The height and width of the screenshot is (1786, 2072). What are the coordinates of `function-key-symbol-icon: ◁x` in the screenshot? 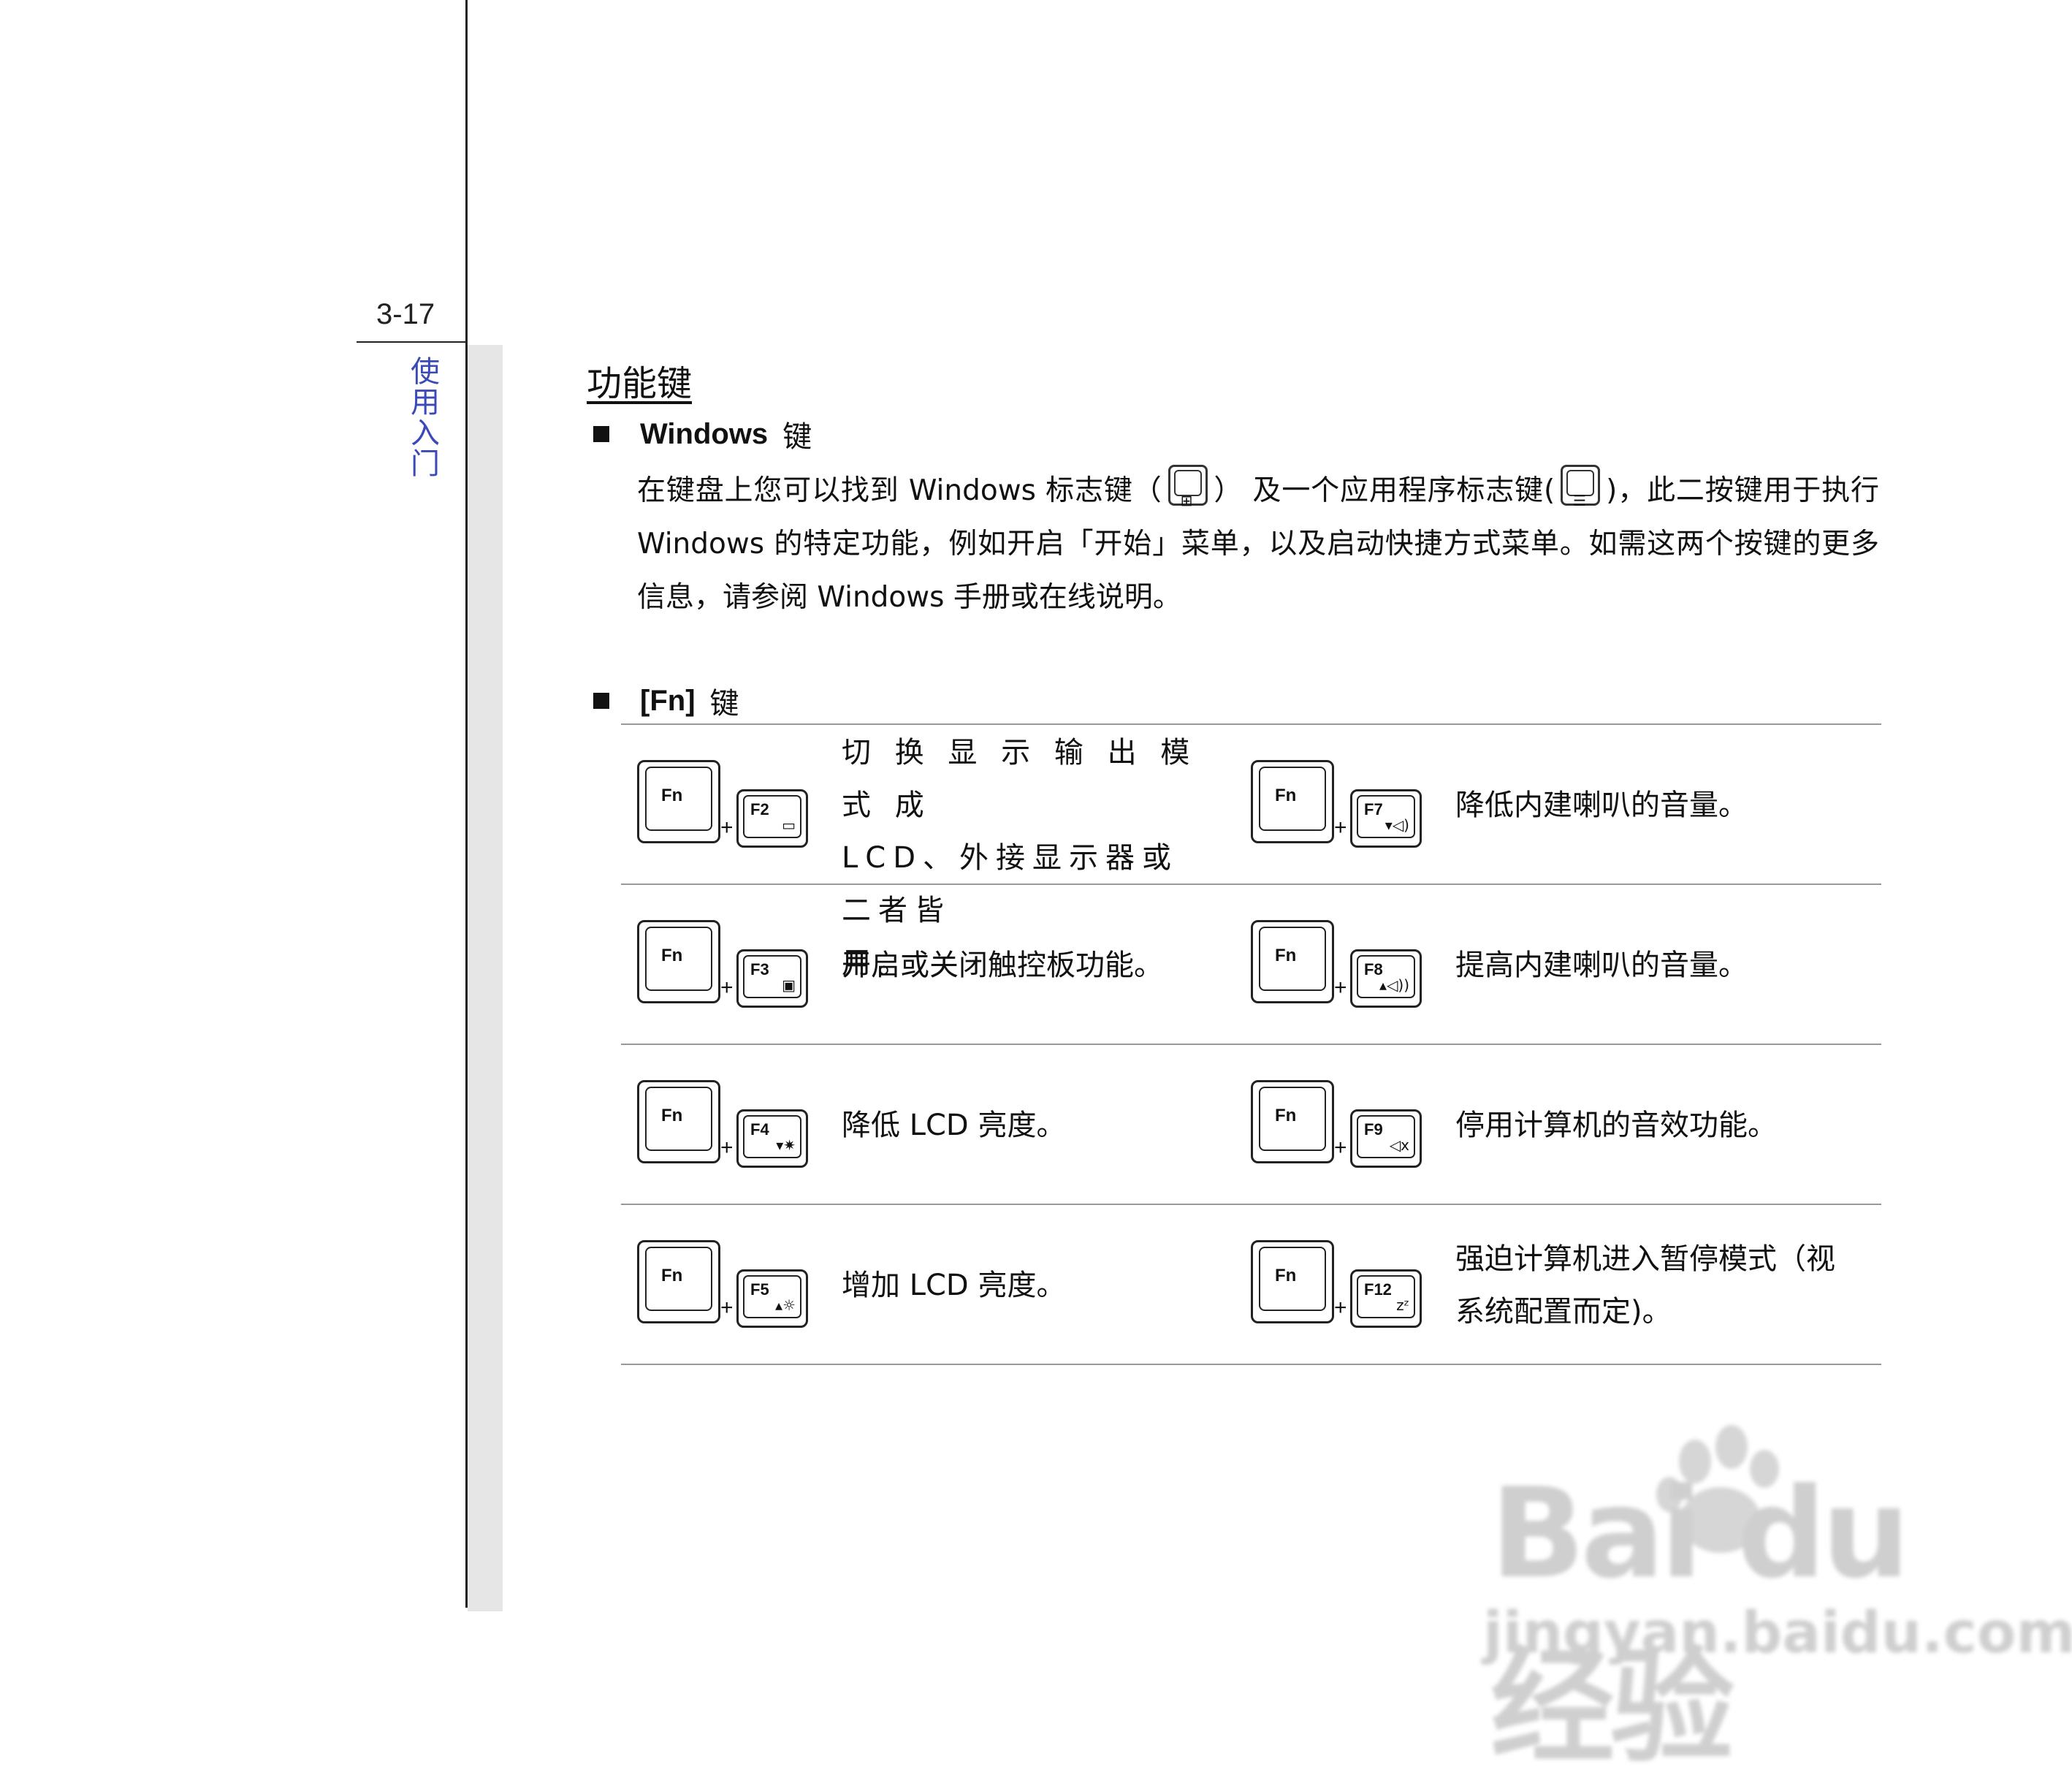 It's located at (1399, 1145).